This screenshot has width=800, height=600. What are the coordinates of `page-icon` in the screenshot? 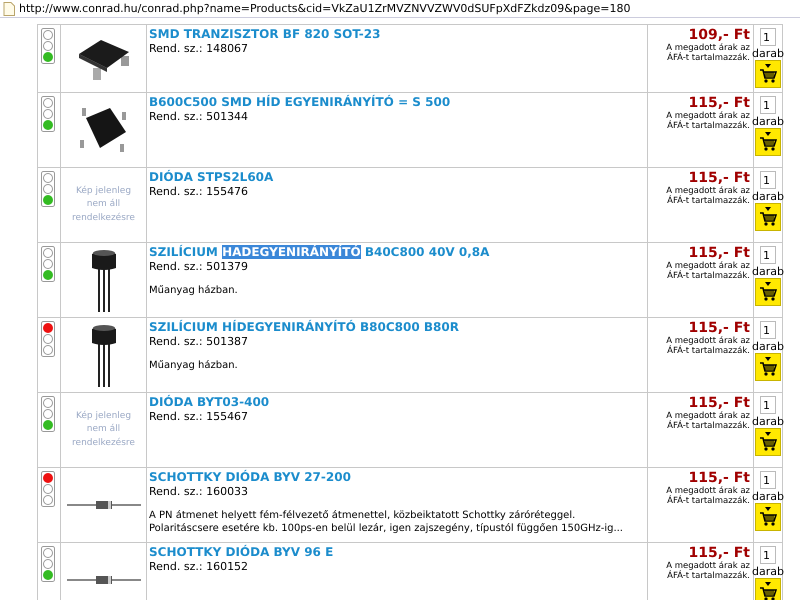 It's located at (9, 9).